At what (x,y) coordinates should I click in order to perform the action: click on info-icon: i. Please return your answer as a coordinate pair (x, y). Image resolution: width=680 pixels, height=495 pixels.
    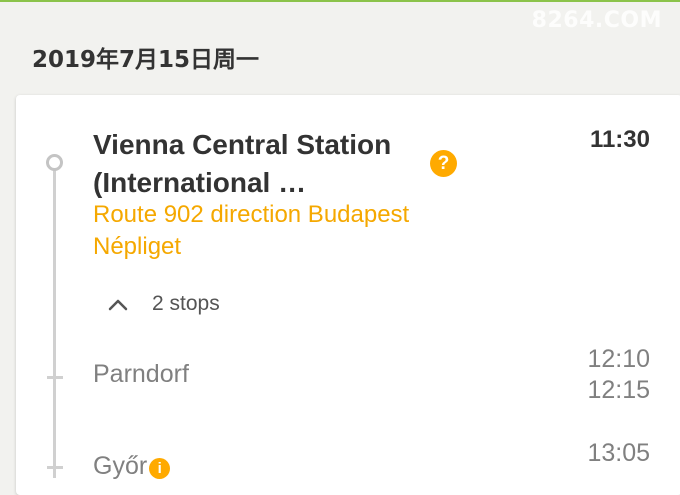
    Looking at the image, I should click on (160, 468).